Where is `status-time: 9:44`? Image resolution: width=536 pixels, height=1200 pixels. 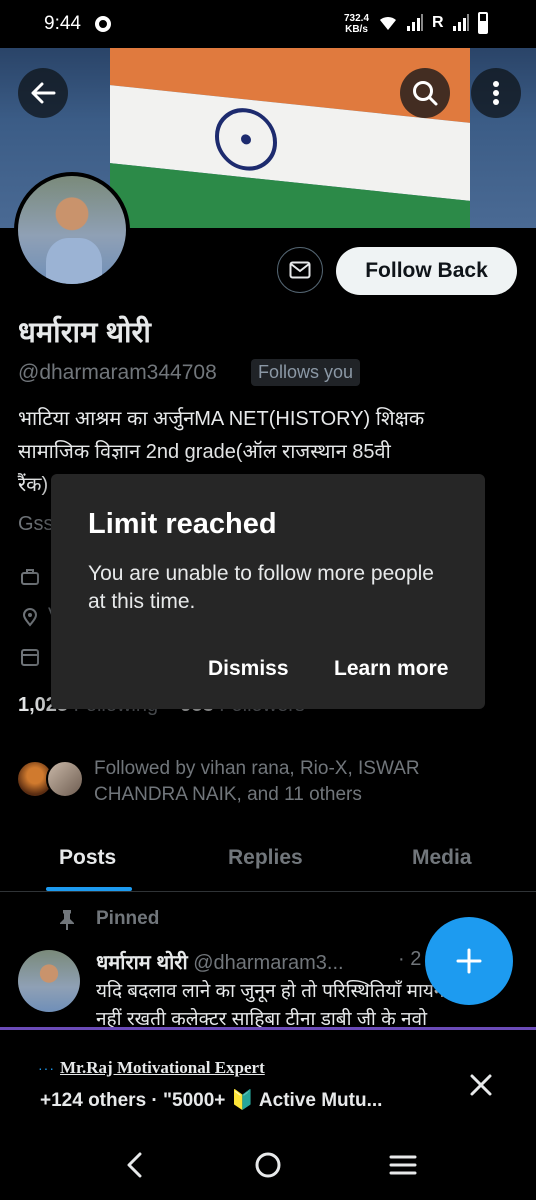 status-time: 9:44 is located at coordinates (62, 23).